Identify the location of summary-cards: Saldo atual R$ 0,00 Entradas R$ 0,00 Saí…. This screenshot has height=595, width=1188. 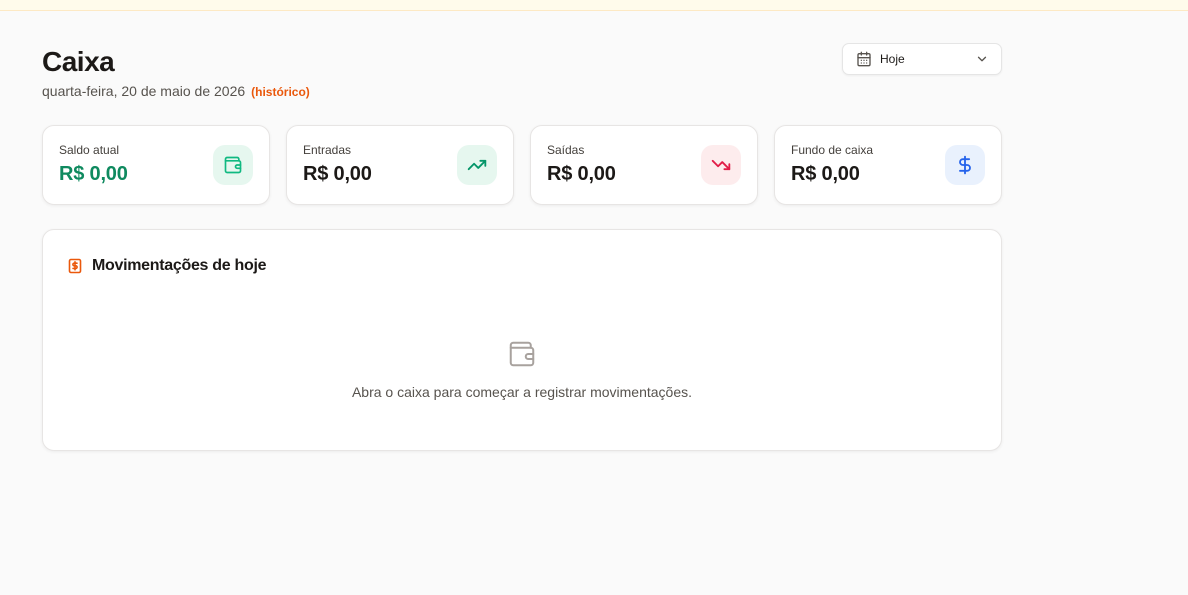
(522, 165).